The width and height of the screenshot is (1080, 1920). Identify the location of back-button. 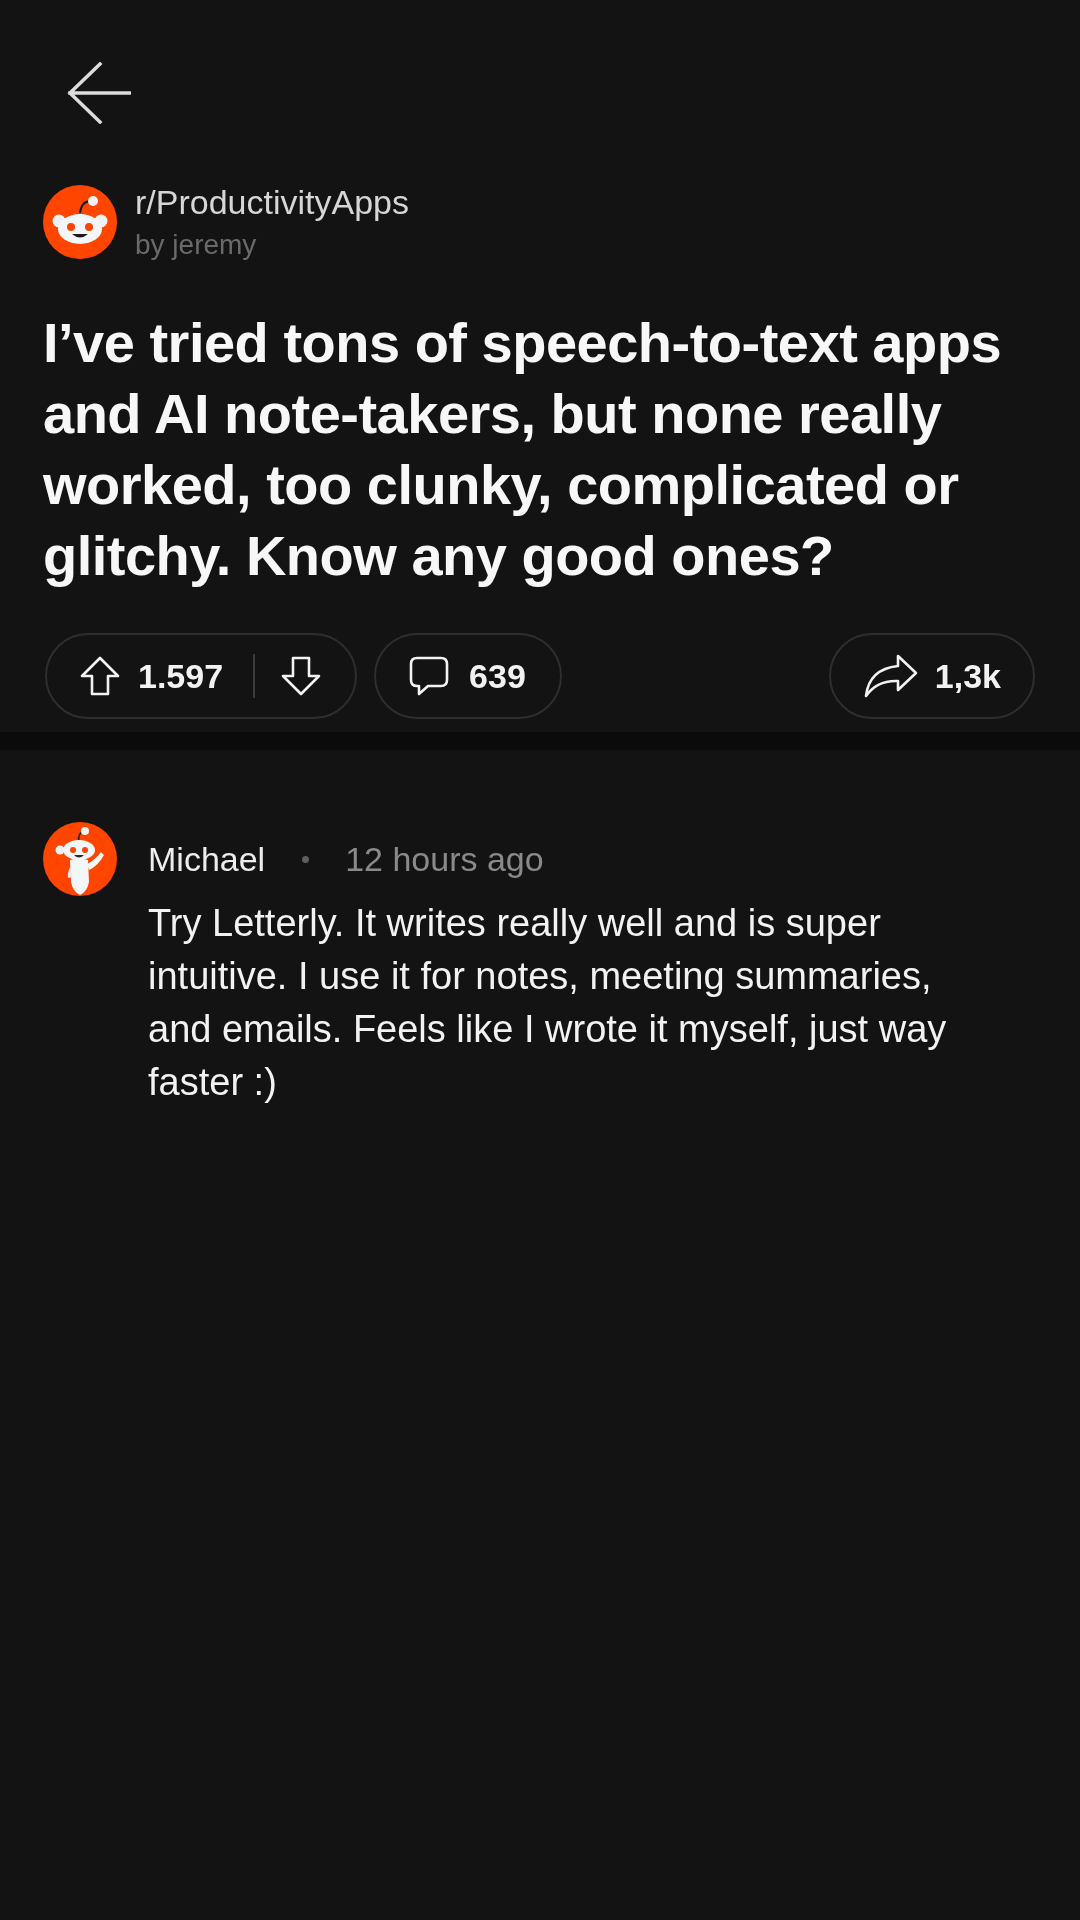
(99, 93).